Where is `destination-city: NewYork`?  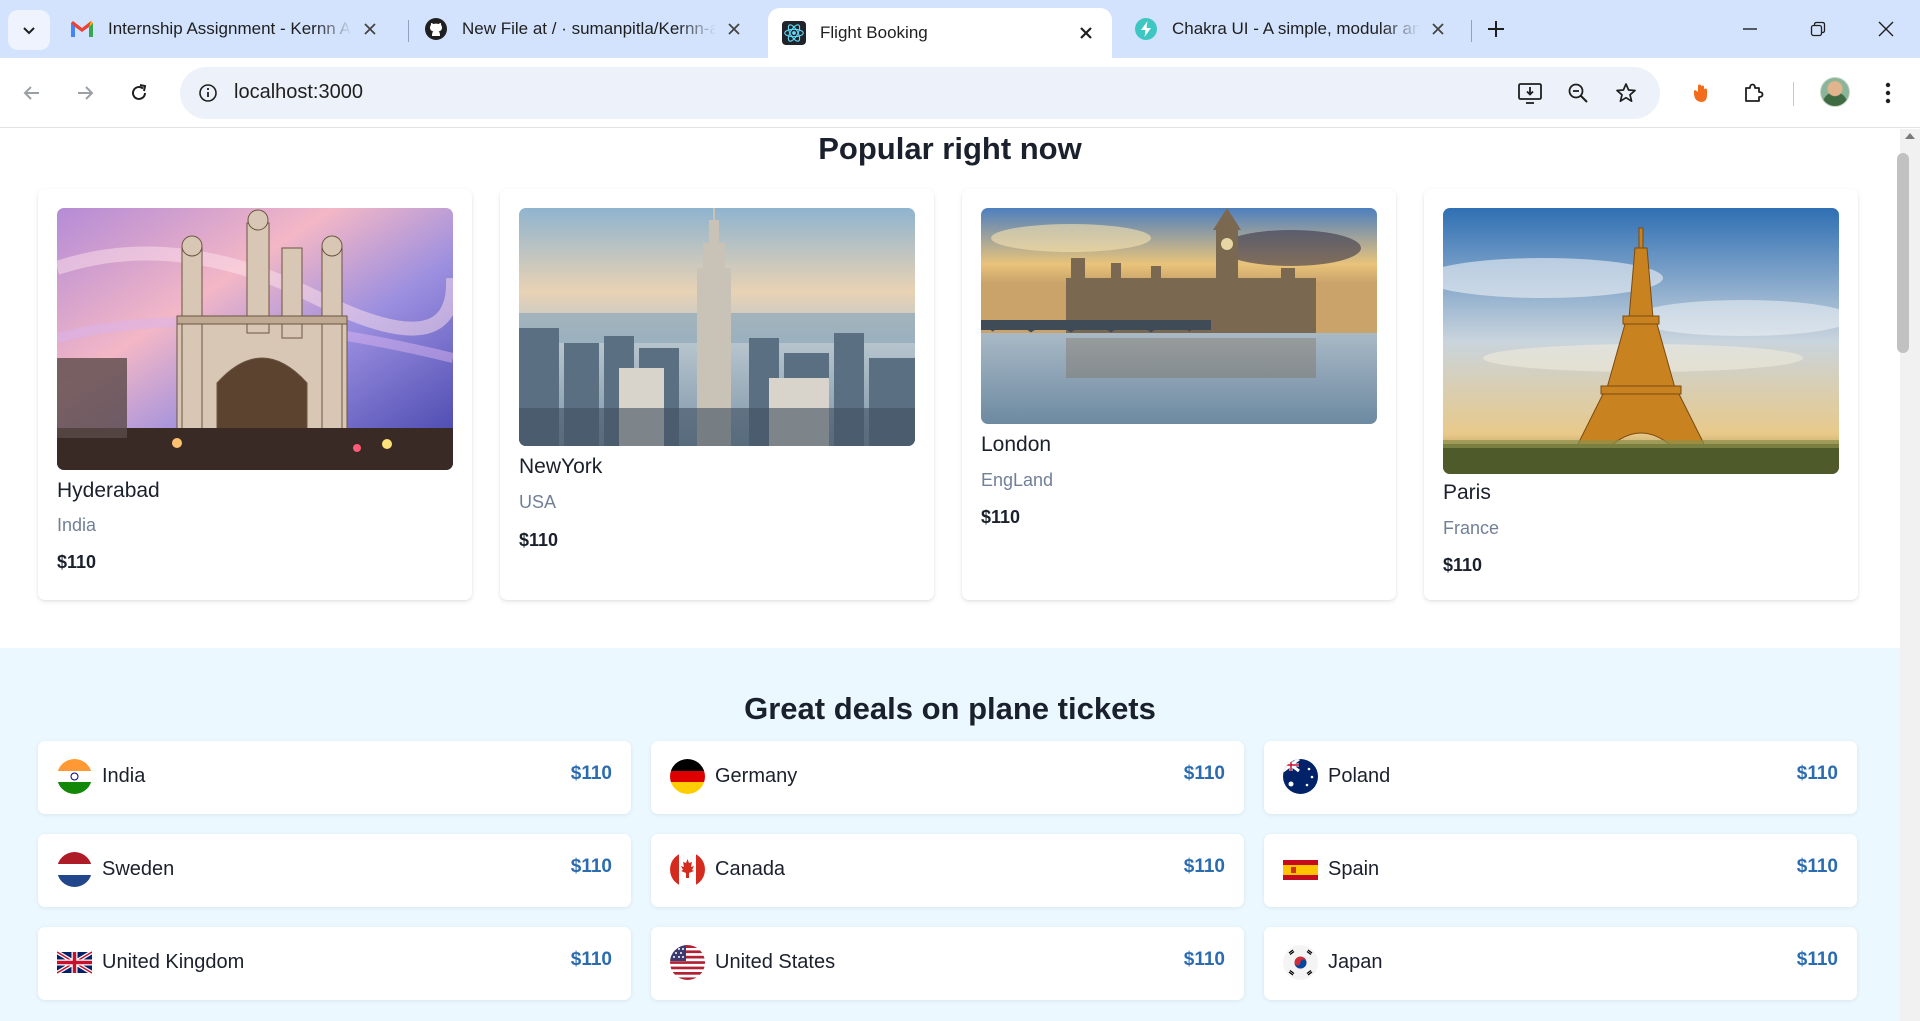 destination-city: NewYork is located at coordinates (561, 466).